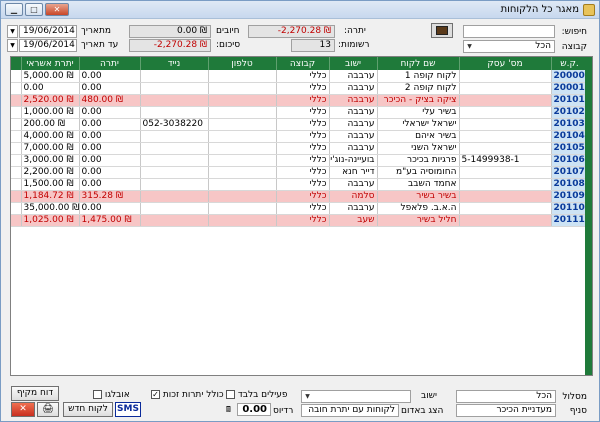 Image resolution: width=600 pixels, height=422 pixels. I want to click on cell-name: פרגיות בכיכר, so click(418, 160).